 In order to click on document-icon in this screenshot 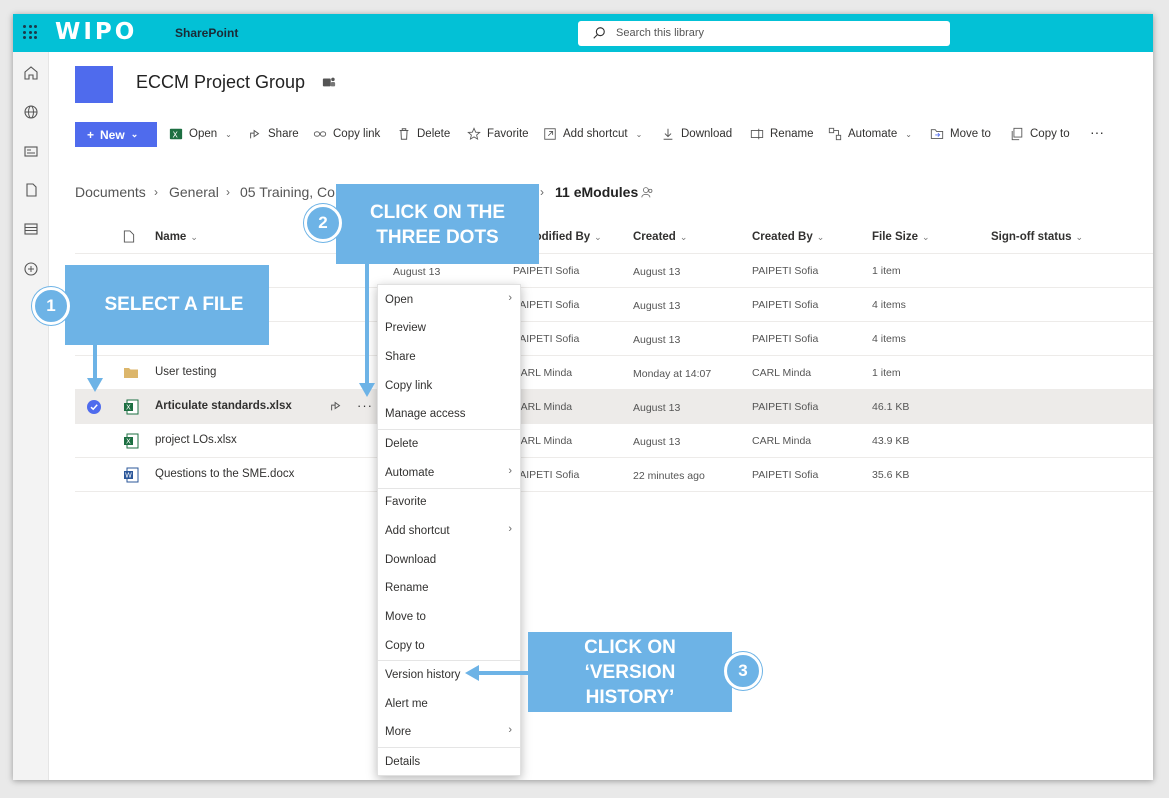, I will do `click(31, 190)`.